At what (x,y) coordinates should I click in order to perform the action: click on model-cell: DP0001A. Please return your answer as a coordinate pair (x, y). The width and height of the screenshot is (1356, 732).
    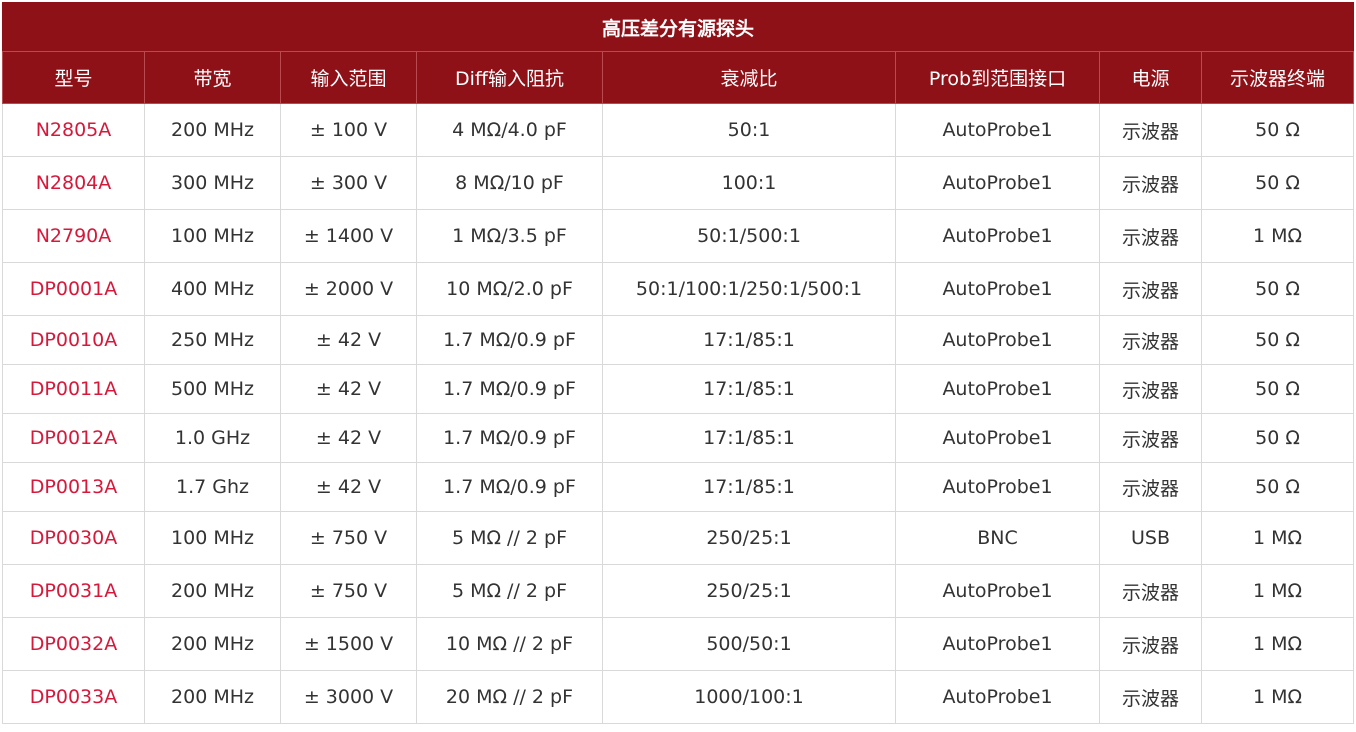
    Looking at the image, I should click on (73, 289).